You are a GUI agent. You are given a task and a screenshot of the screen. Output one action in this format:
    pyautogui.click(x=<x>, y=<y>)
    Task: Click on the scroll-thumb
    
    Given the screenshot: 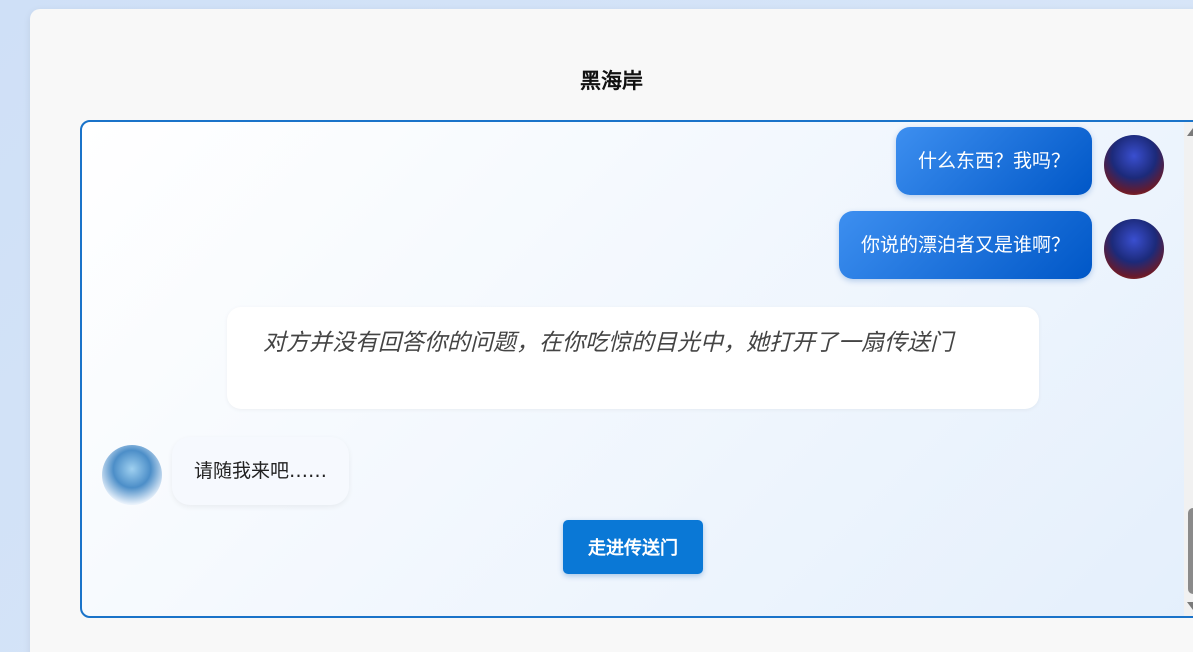 What is the action you would take?
    pyautogui.click(x=1190, y=551)
    